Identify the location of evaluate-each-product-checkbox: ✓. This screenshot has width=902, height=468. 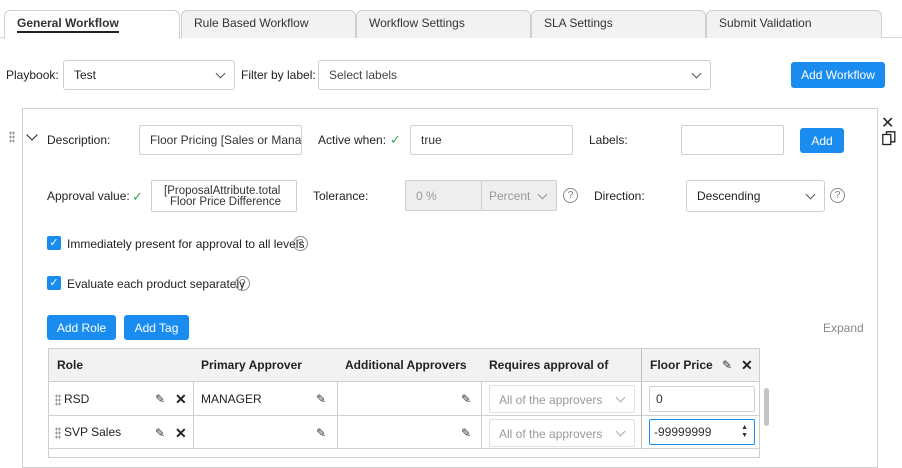
(54, 283).